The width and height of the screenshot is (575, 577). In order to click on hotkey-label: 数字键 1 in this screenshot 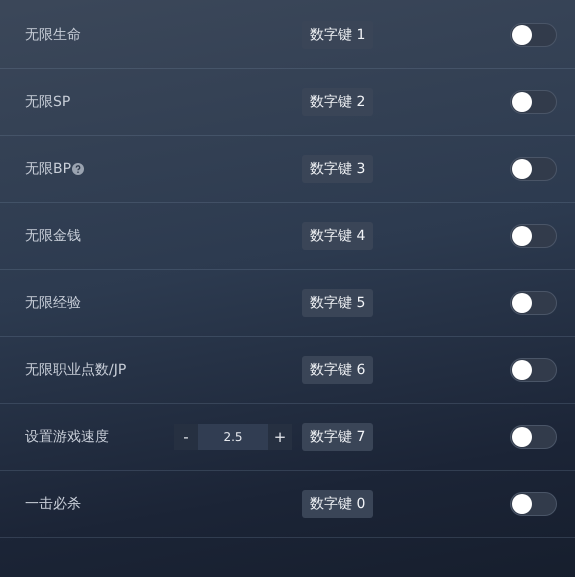, I will do `click(338, 35)`.